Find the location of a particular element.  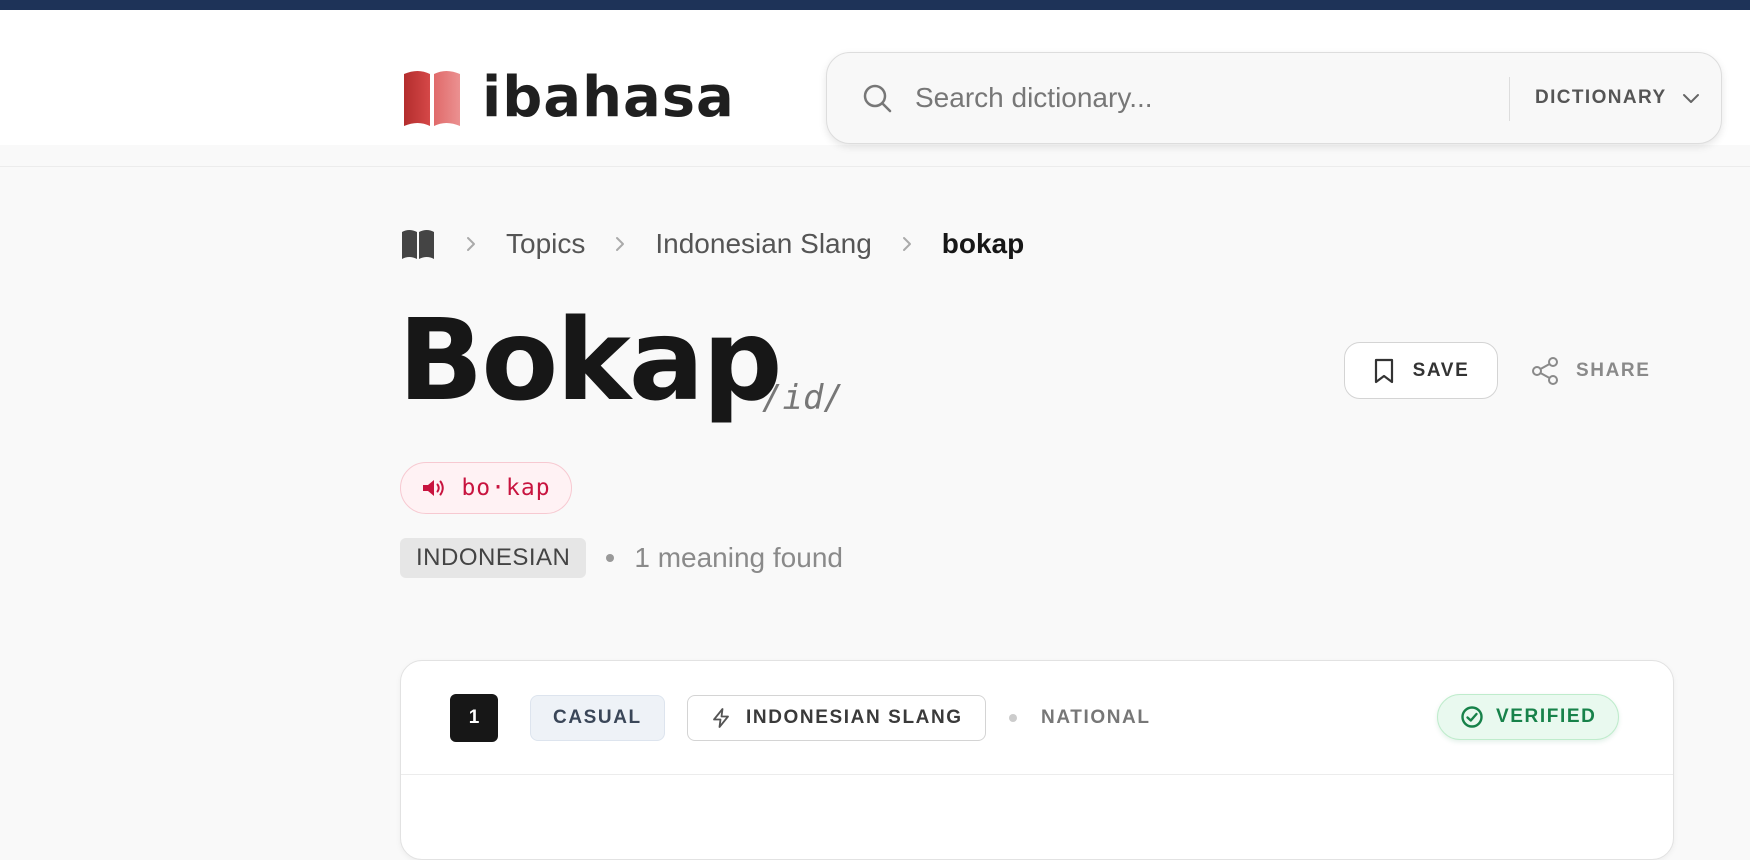

region-label: NATIONAL is located at coordinates (1096, 717).